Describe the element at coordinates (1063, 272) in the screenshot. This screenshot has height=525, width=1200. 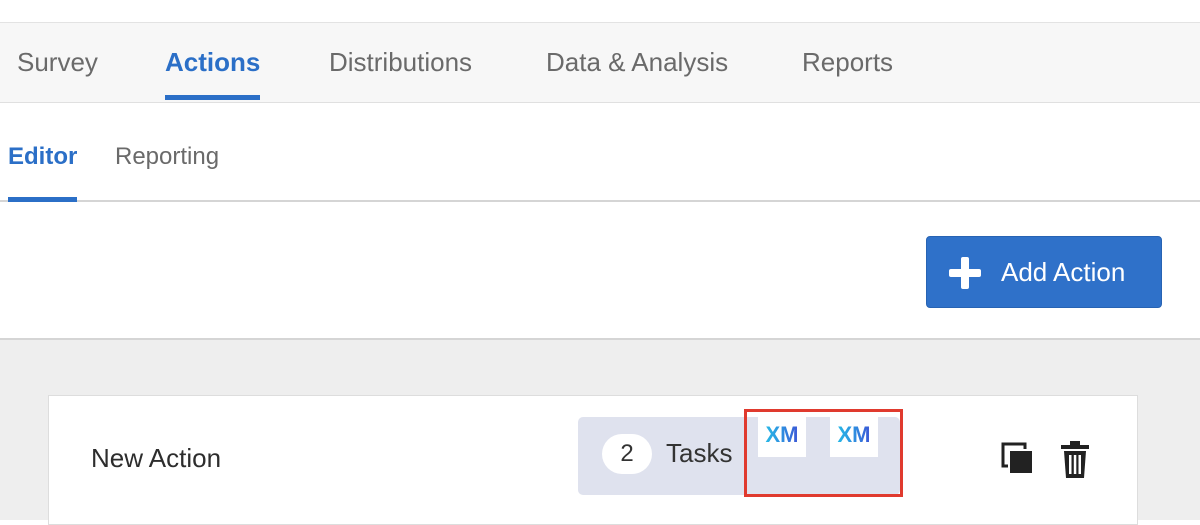
I see `add-action-label: Add Action` at that location.